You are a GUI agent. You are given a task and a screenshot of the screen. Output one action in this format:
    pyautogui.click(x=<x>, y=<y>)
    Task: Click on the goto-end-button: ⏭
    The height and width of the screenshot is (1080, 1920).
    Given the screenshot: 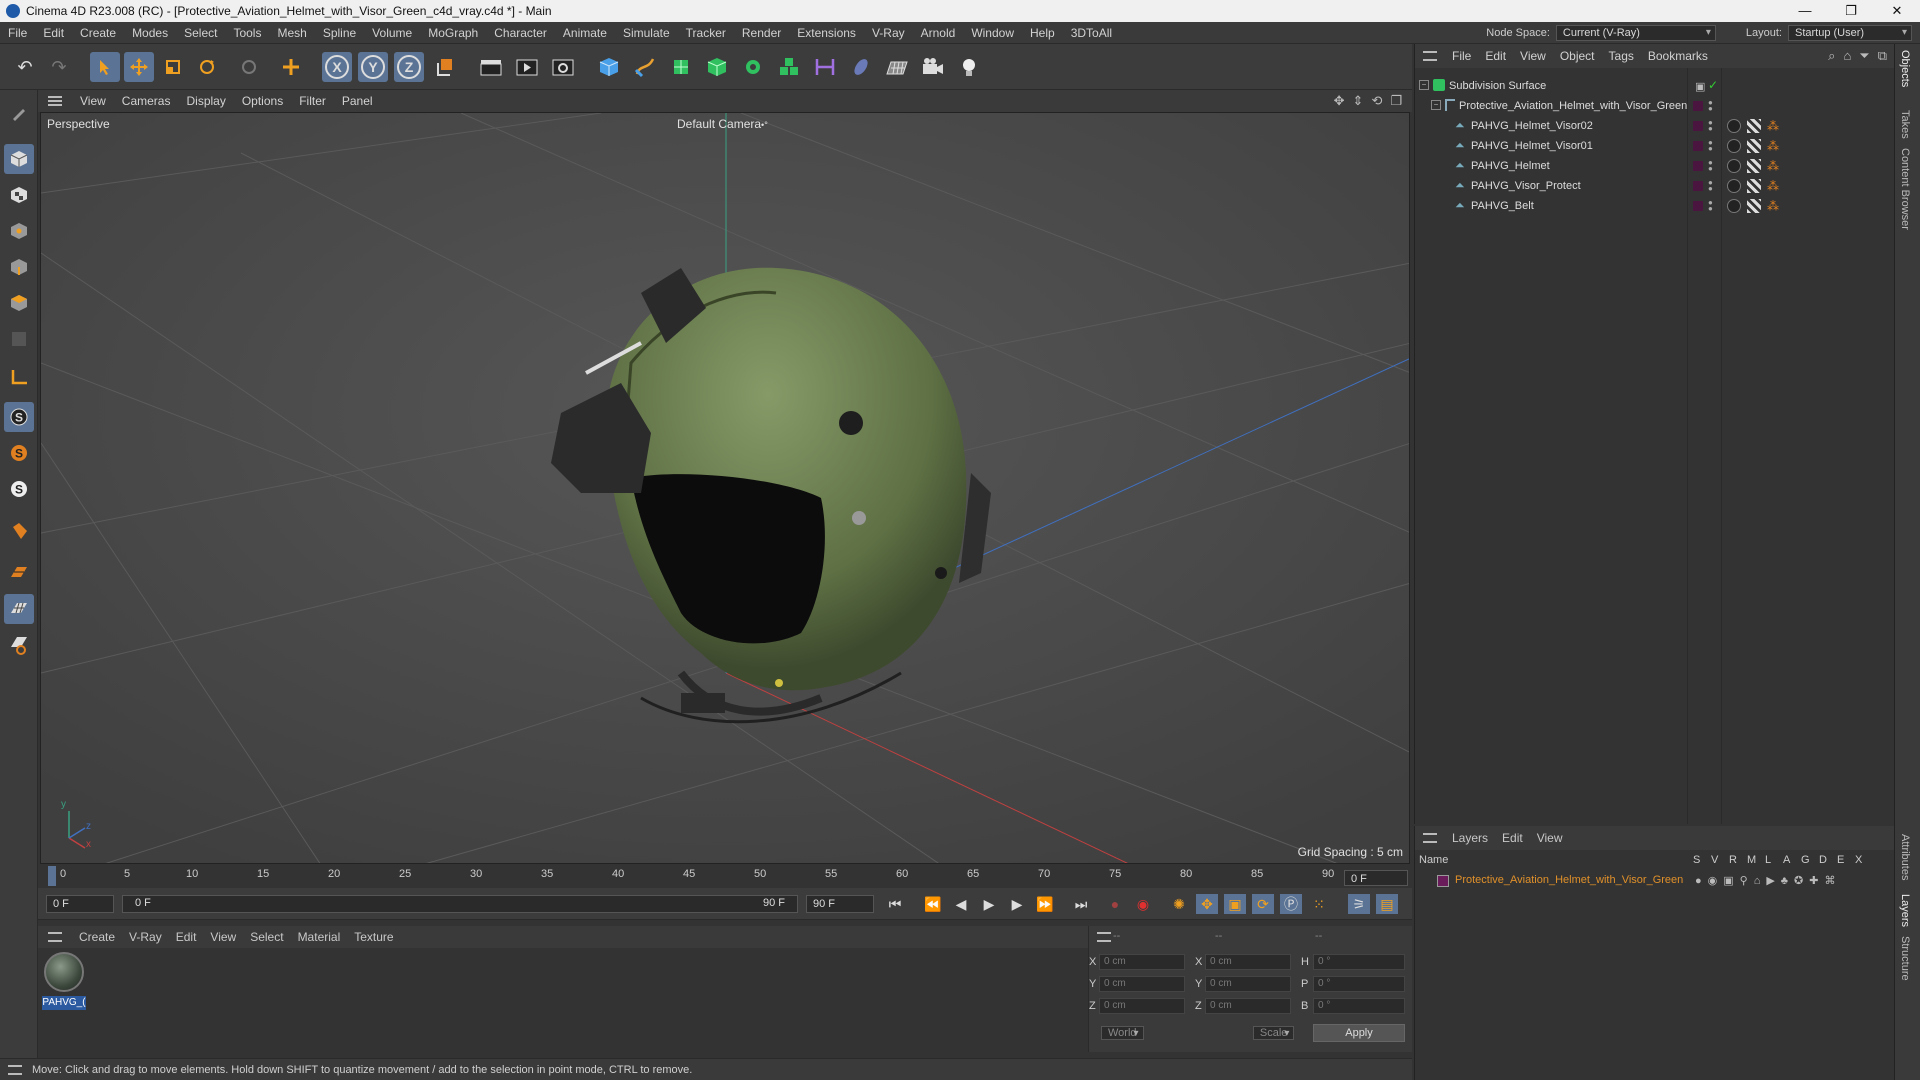 What is the action you would take?
    pyautogui.click(x=1081, y=904)
    